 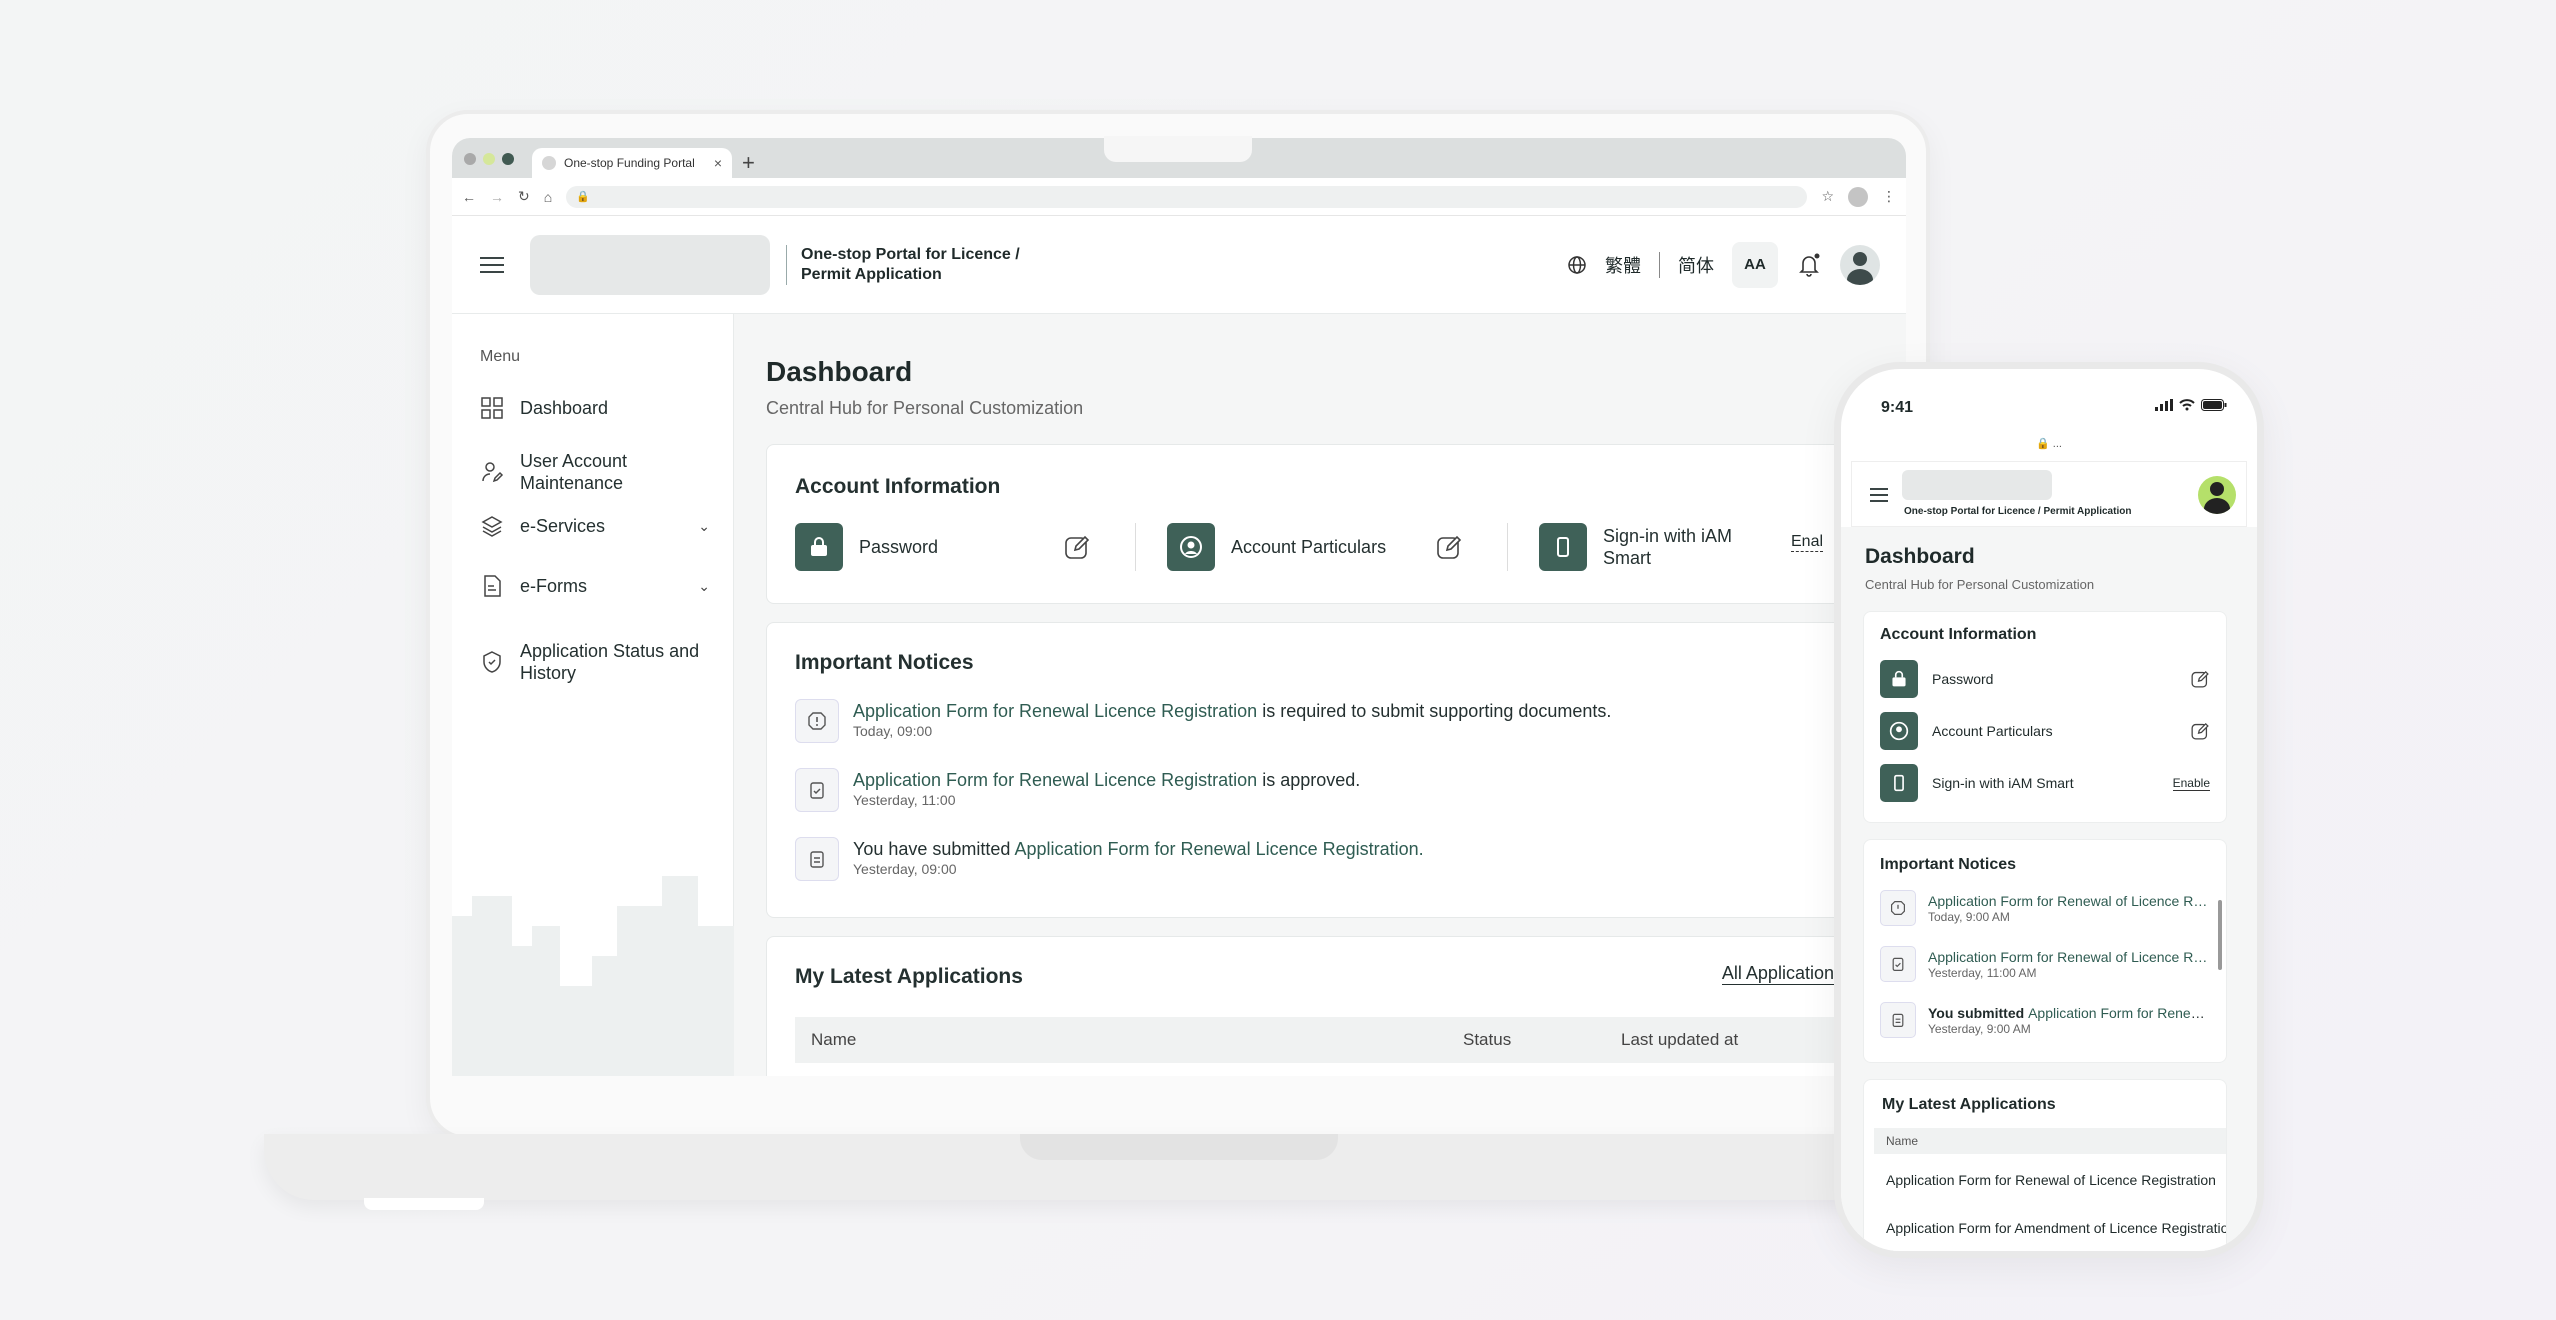 What do you see at coordinates (1577, 264) in the screenshot?
I see `globe-icon` at bounding box center [1577, 264].